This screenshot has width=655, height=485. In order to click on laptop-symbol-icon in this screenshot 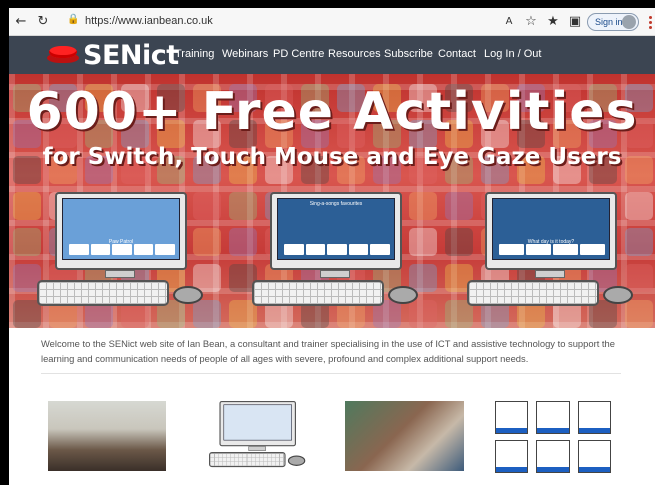, I will do `click(512, 417)`.